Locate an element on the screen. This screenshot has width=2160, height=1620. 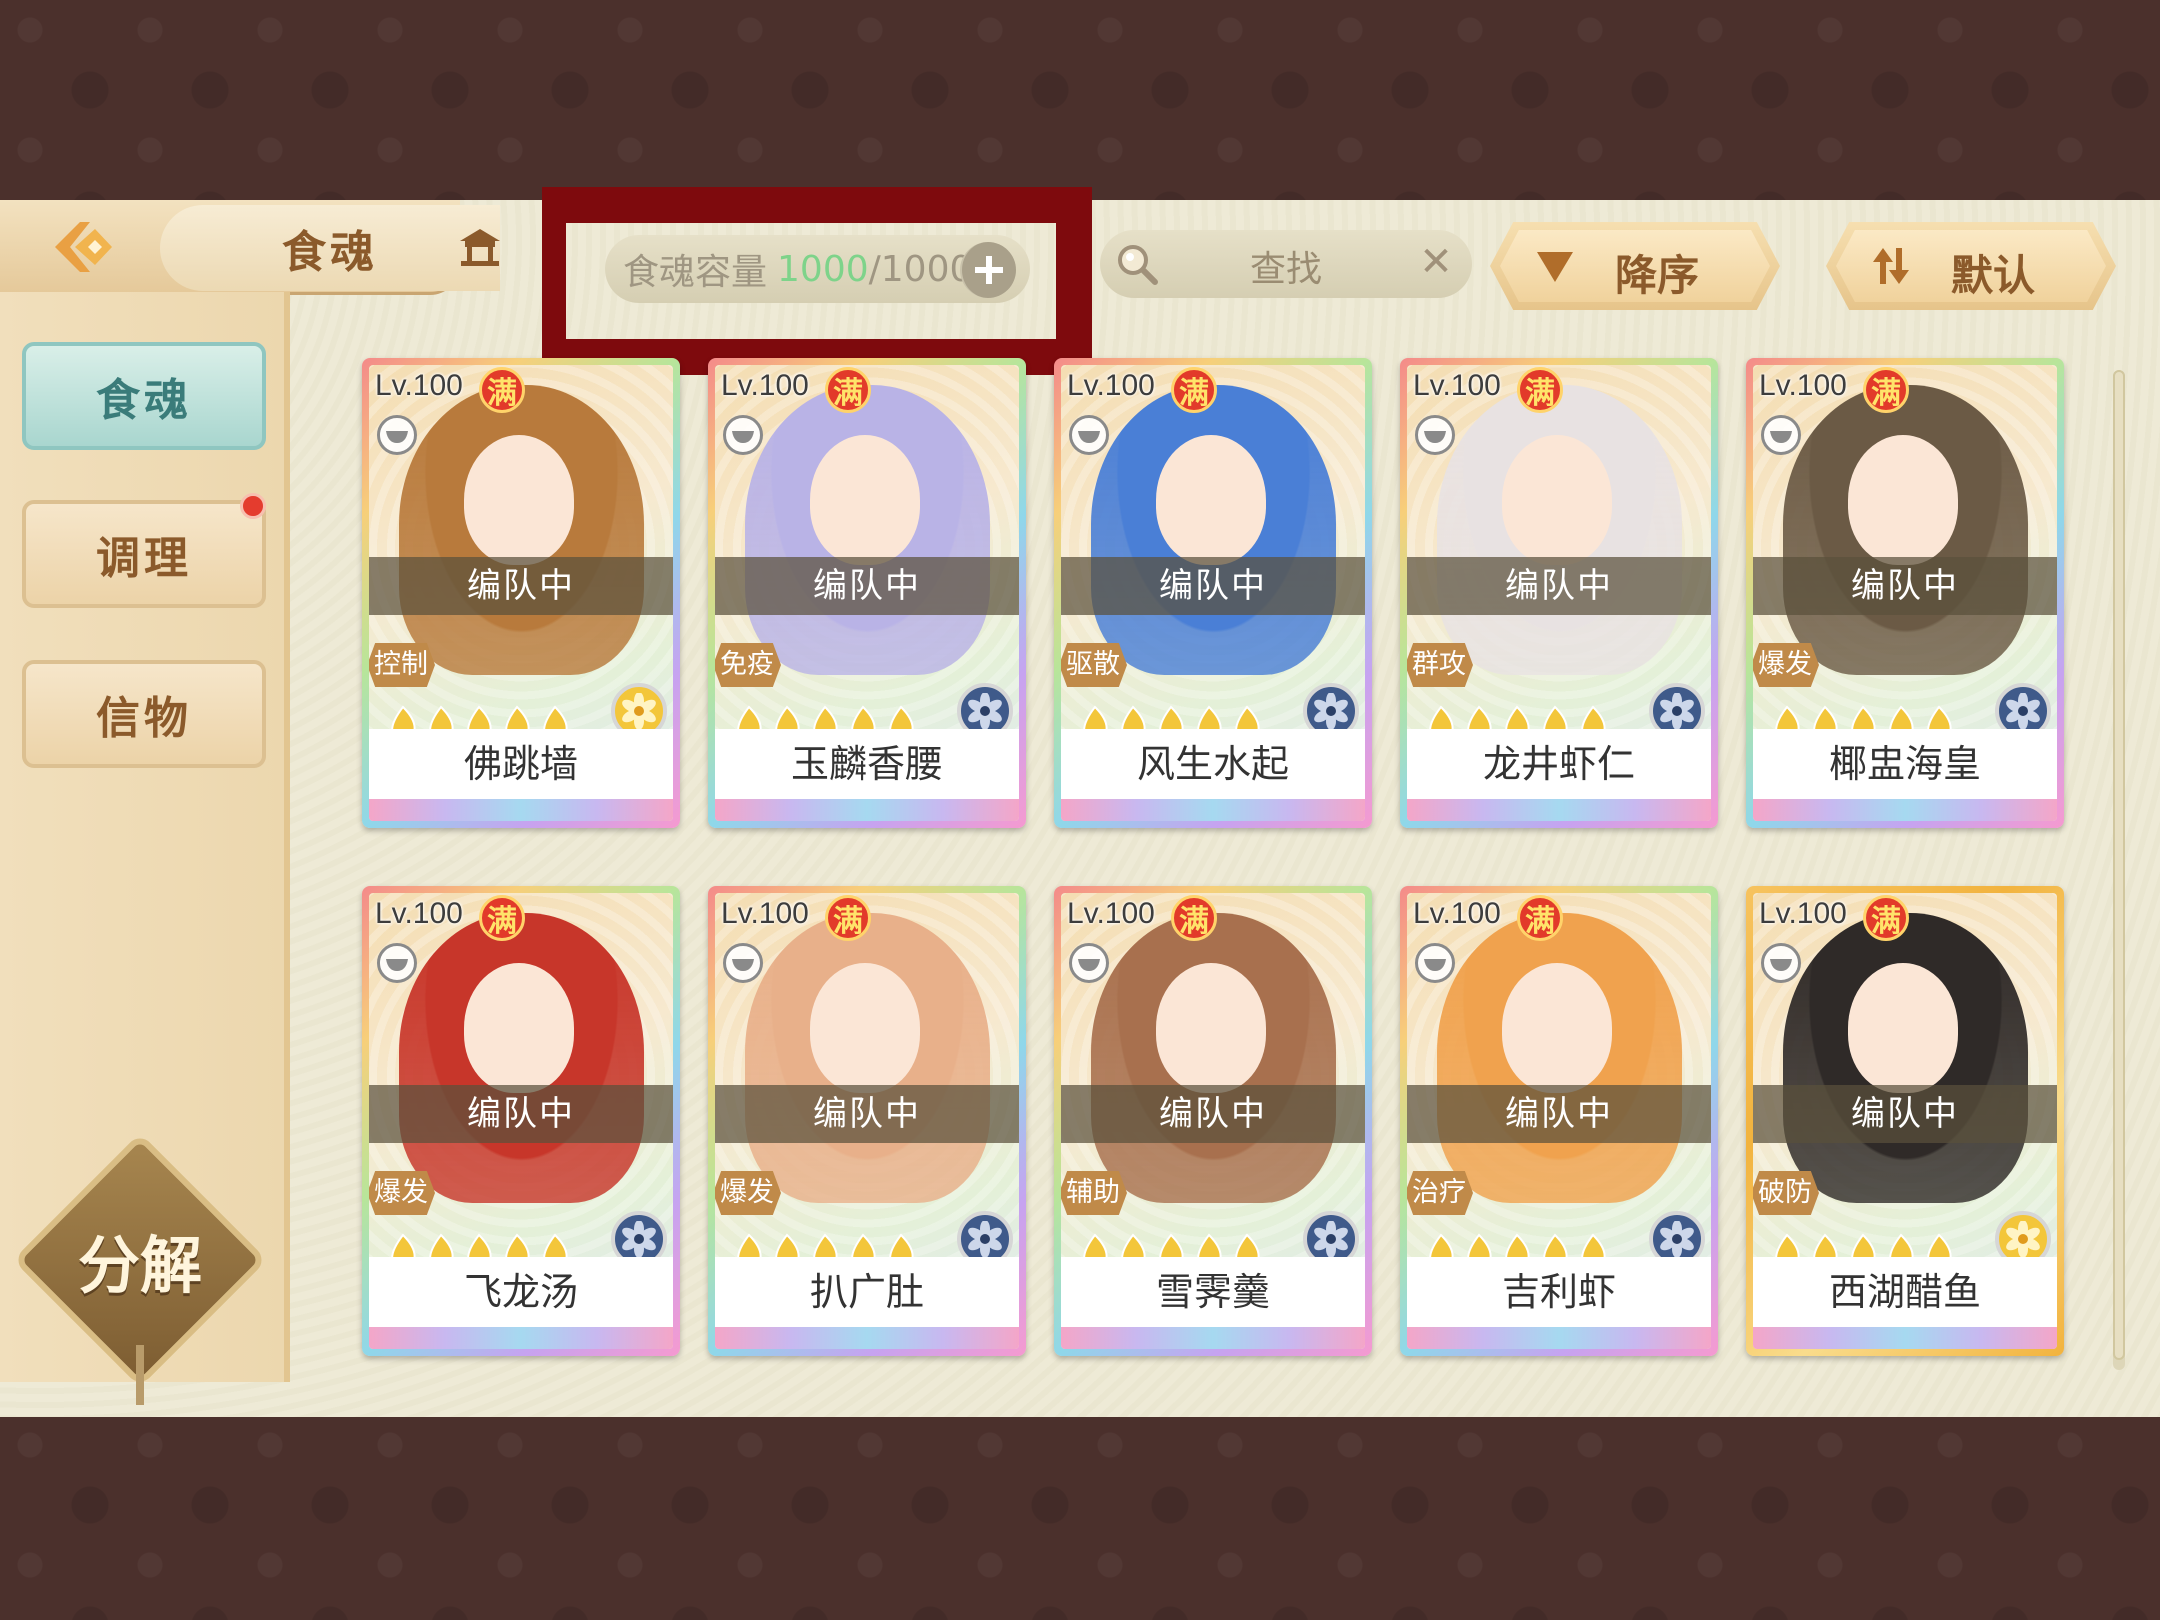
food-soul-card: Lv.100 满 编队中 免疫 玉麟香腰 is located at coordinates (867, 593).